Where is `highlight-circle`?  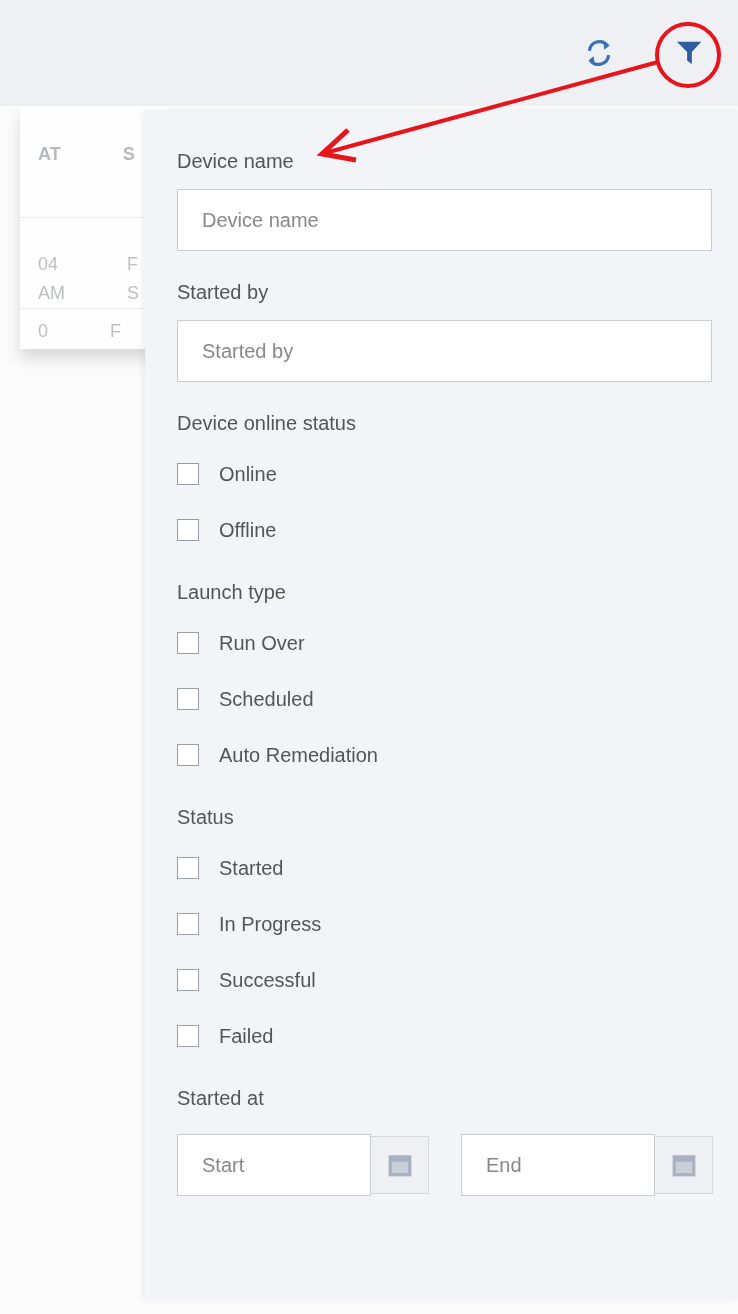 highlight-circle is located at coordinates (688, 55).